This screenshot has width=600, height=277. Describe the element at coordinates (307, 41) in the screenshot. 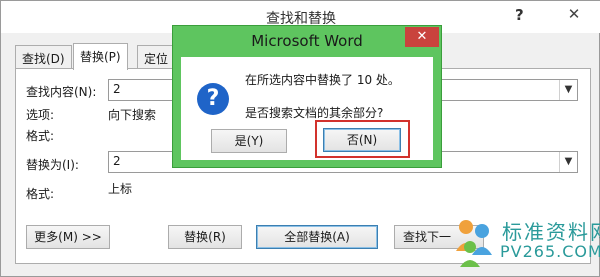

I see `dialog-title: Microsoft Word` at that location.